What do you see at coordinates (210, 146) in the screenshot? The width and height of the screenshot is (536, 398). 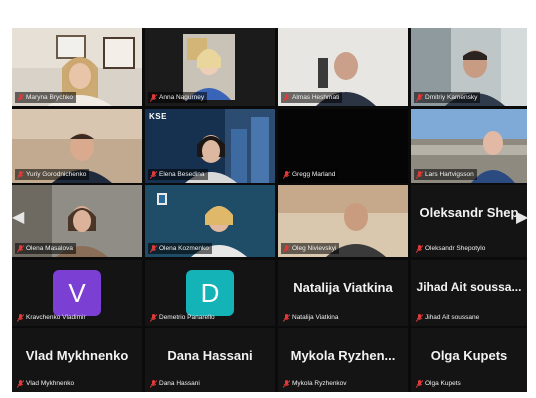 I see `participant-tile: KSE Elena Besedina` at bounding box center [210, 146].